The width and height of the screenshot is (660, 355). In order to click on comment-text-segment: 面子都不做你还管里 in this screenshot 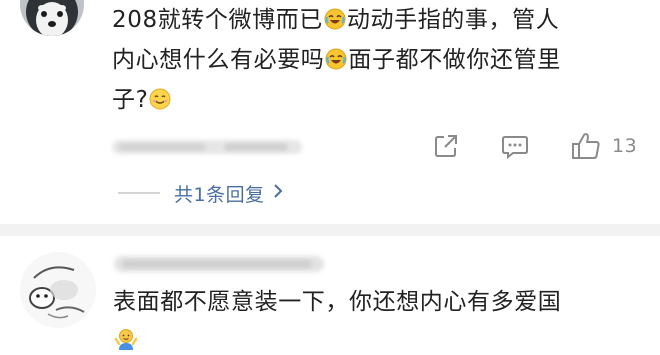, I will do `click(454, 60)`.